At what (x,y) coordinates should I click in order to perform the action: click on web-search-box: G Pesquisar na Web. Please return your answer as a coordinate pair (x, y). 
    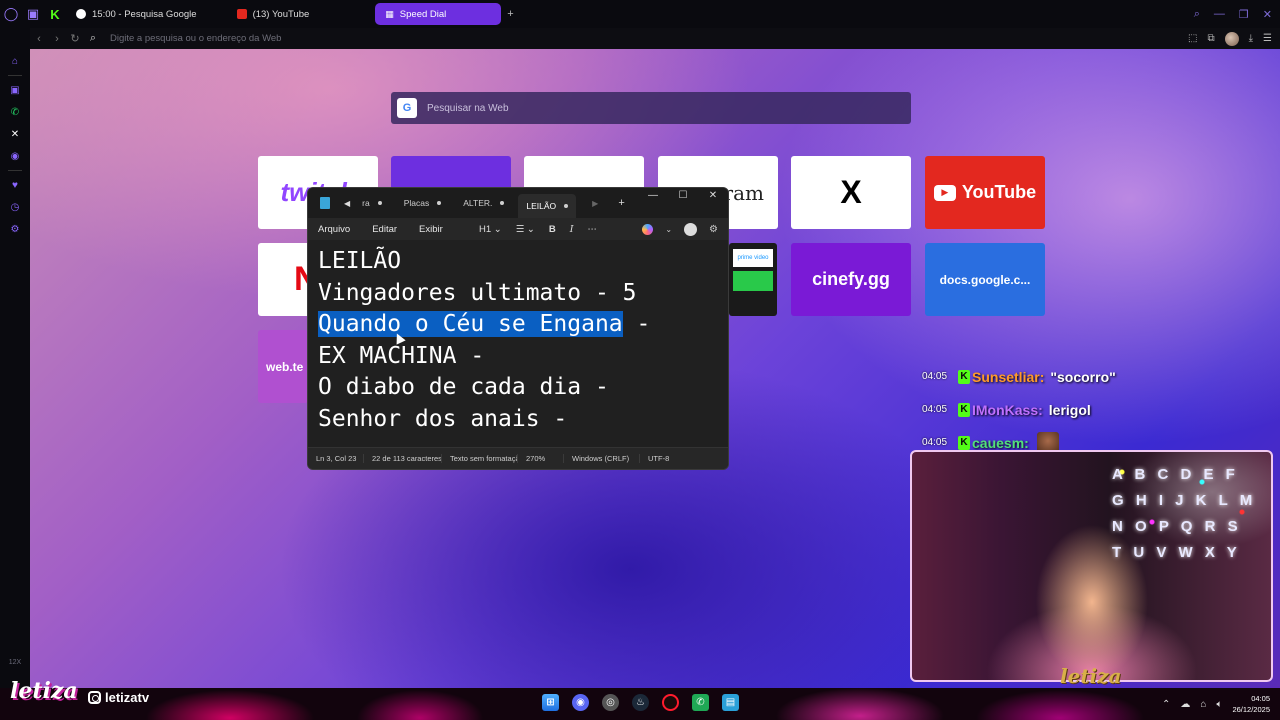
    Looking at the image, I should click on (651, 108).